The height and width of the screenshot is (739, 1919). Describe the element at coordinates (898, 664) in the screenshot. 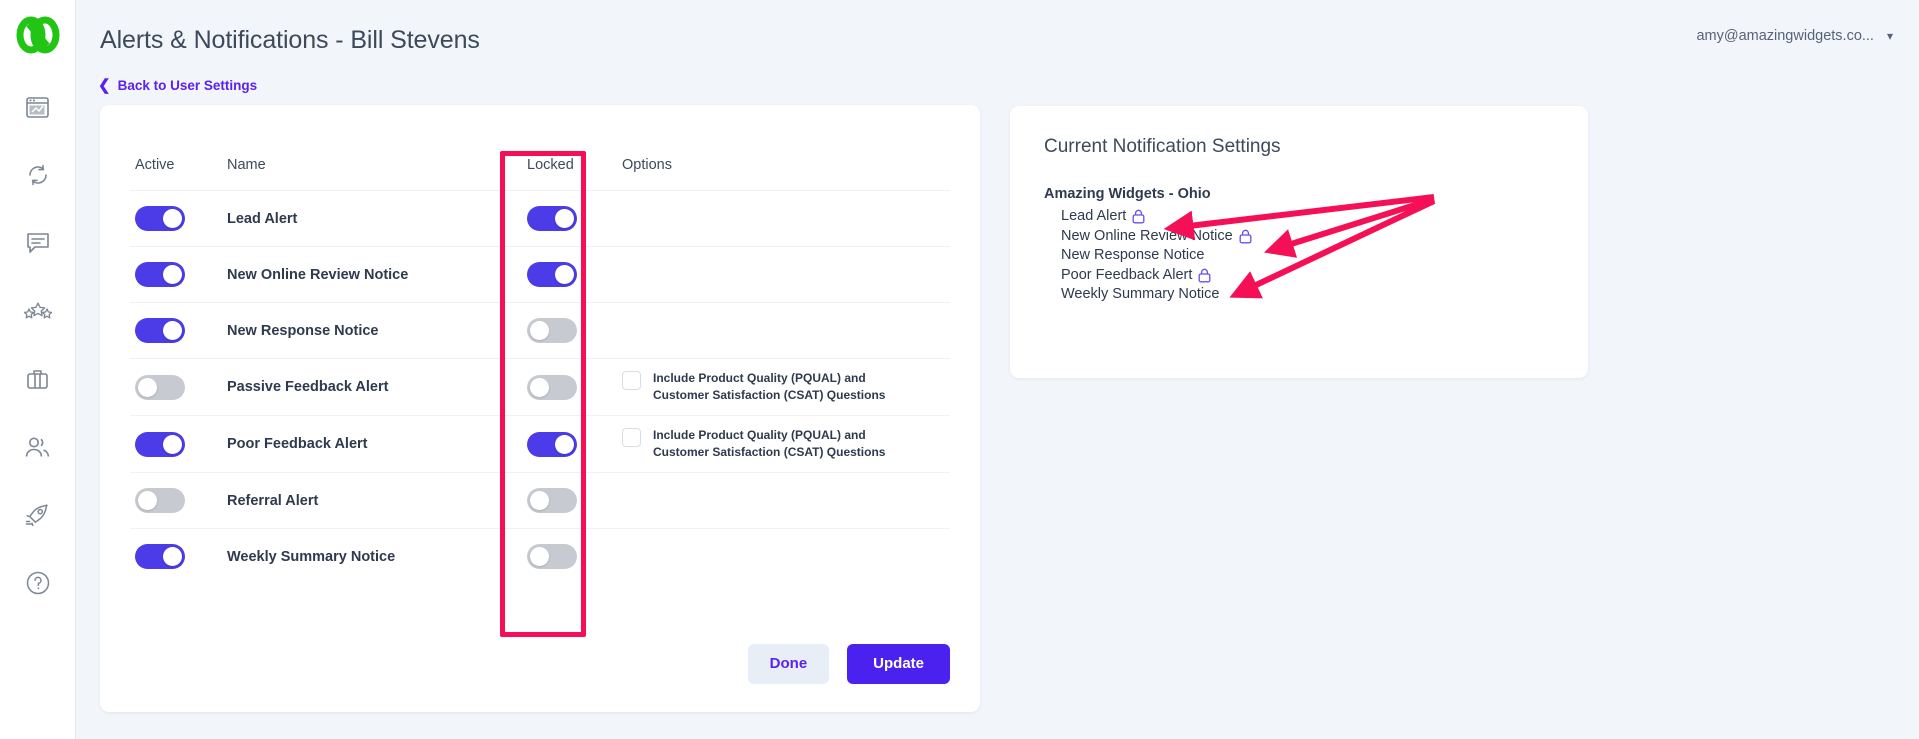

I see `update-button: Update` at that location.